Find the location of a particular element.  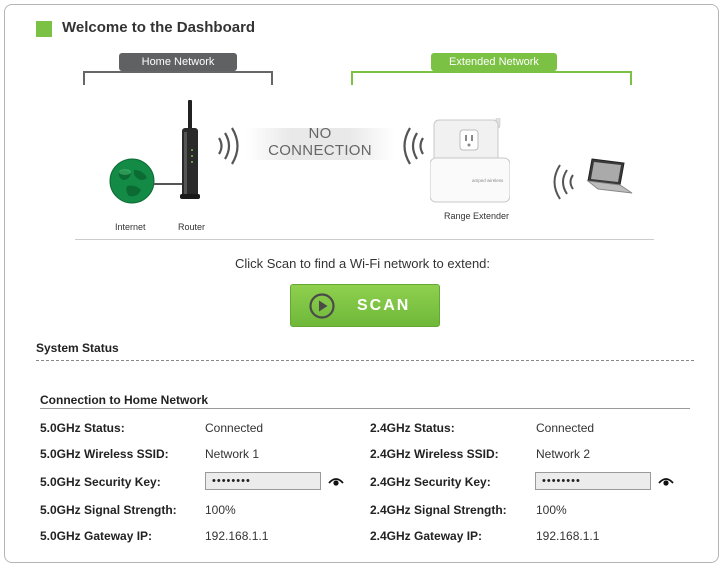

connection-home-title: Connection to Home Network is located at coordinates (124, 400).